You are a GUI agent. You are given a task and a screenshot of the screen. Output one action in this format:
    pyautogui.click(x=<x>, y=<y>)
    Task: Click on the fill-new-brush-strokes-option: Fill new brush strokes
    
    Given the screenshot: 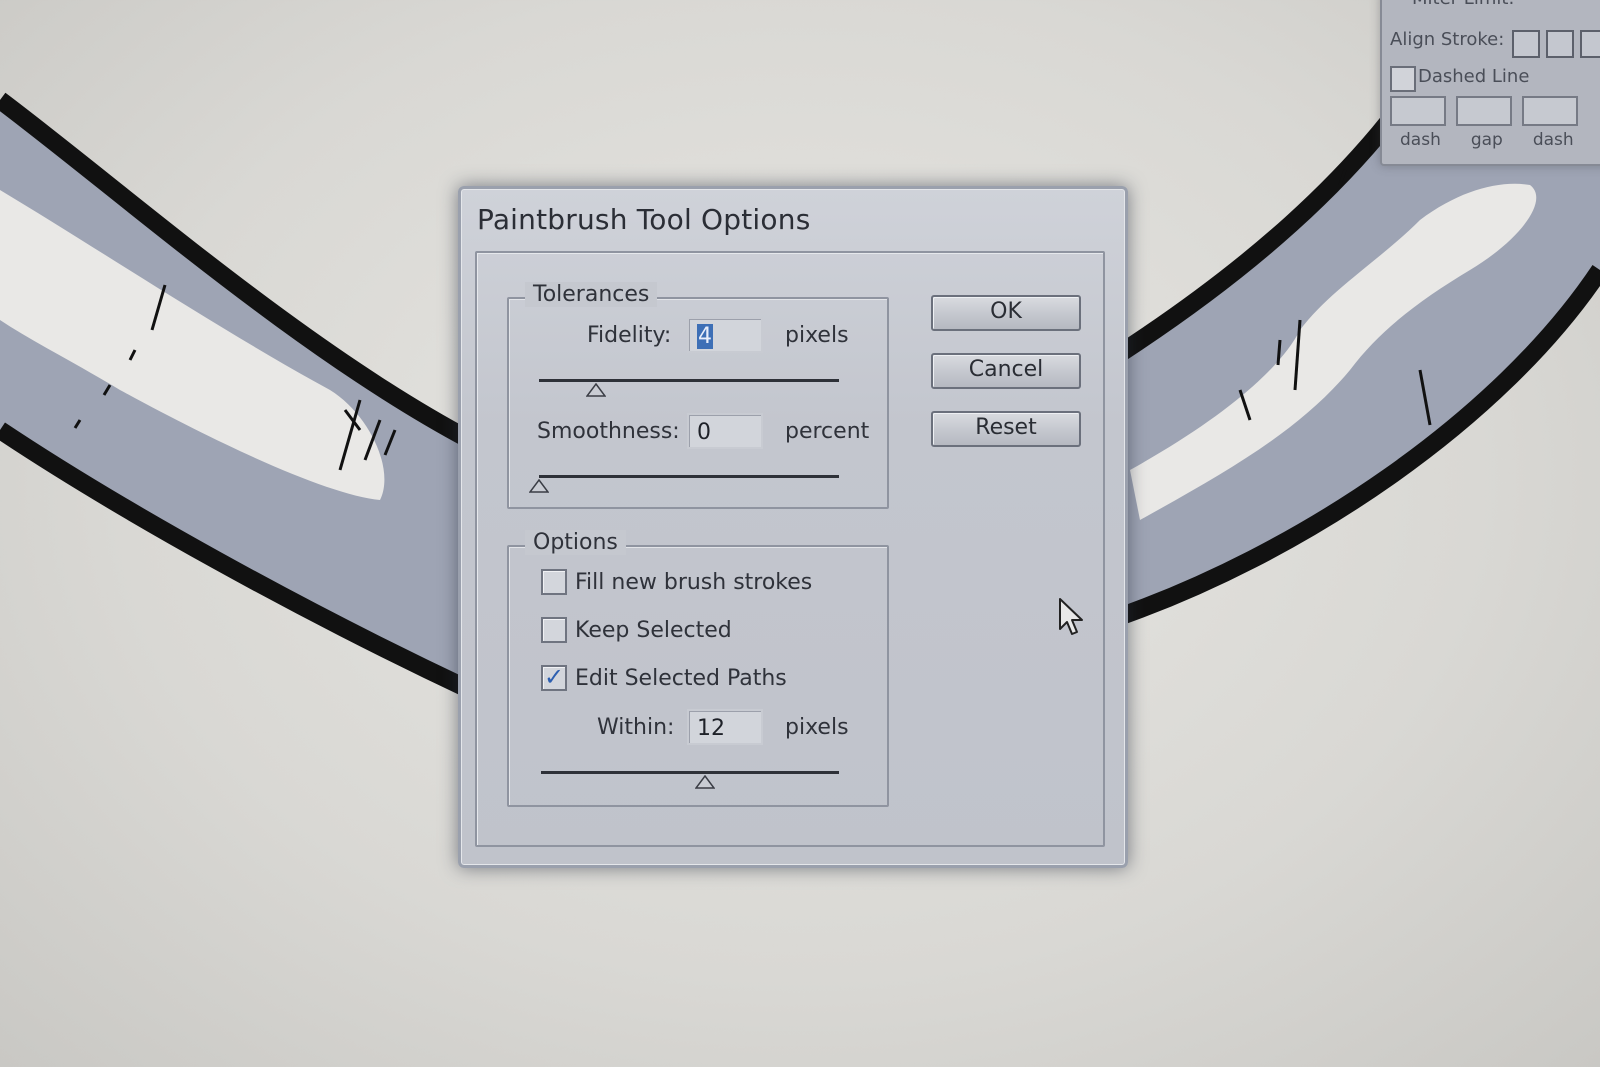 What is the action you would take?
    pyautogui.click(x=676, y=582)
    